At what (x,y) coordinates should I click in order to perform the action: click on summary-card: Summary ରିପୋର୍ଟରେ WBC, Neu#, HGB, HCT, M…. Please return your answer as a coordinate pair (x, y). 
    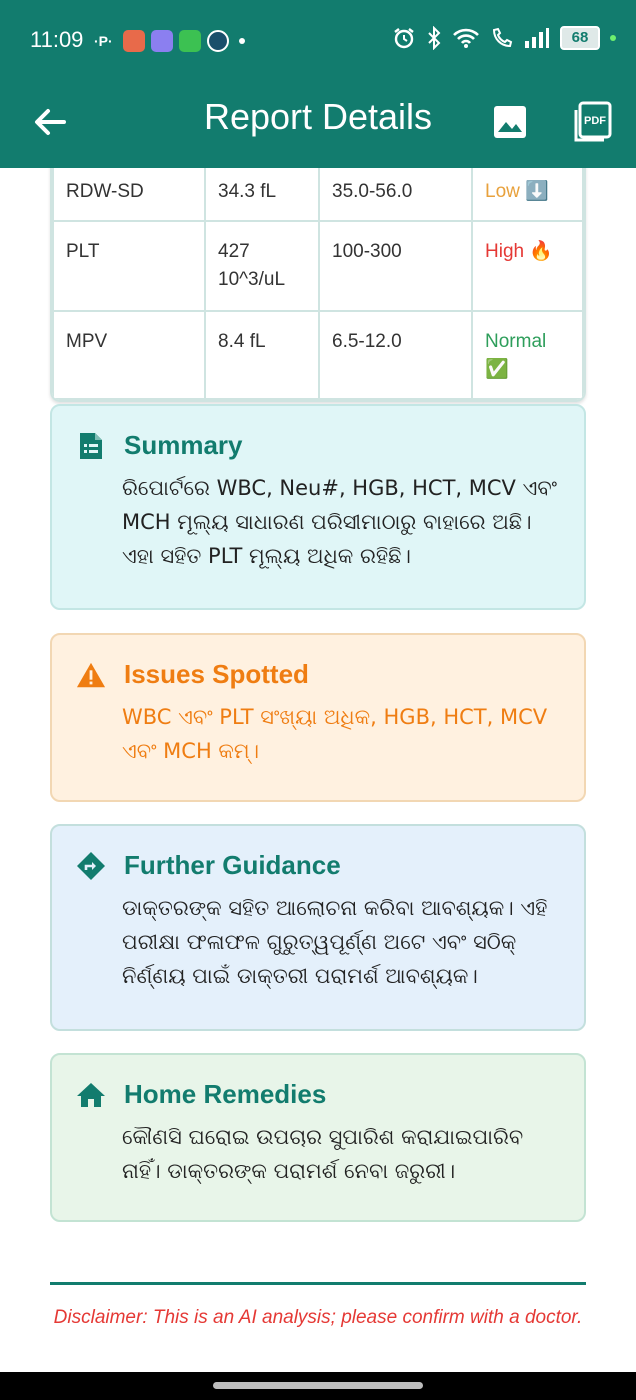
    Looking at the image, I should click on (318, 507).